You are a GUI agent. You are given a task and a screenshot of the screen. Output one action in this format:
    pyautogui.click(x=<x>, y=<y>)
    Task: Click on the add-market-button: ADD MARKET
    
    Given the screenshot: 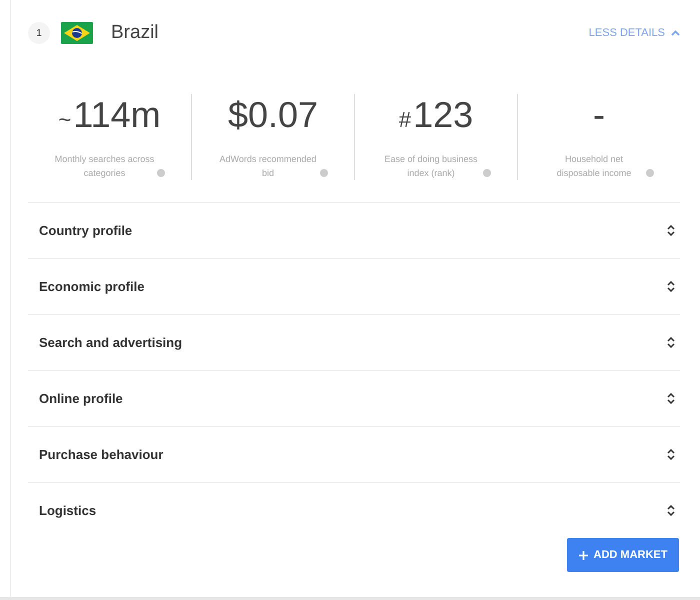 What is the action you would take?
    pyautogui.click(x=623, y=555)
    